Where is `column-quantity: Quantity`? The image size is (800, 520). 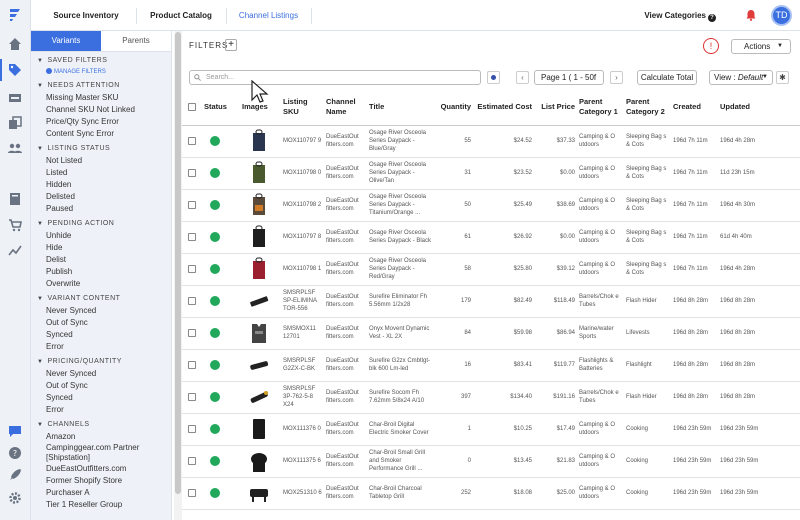 column-quantity: Quantity is located at coordinates (455, 108).